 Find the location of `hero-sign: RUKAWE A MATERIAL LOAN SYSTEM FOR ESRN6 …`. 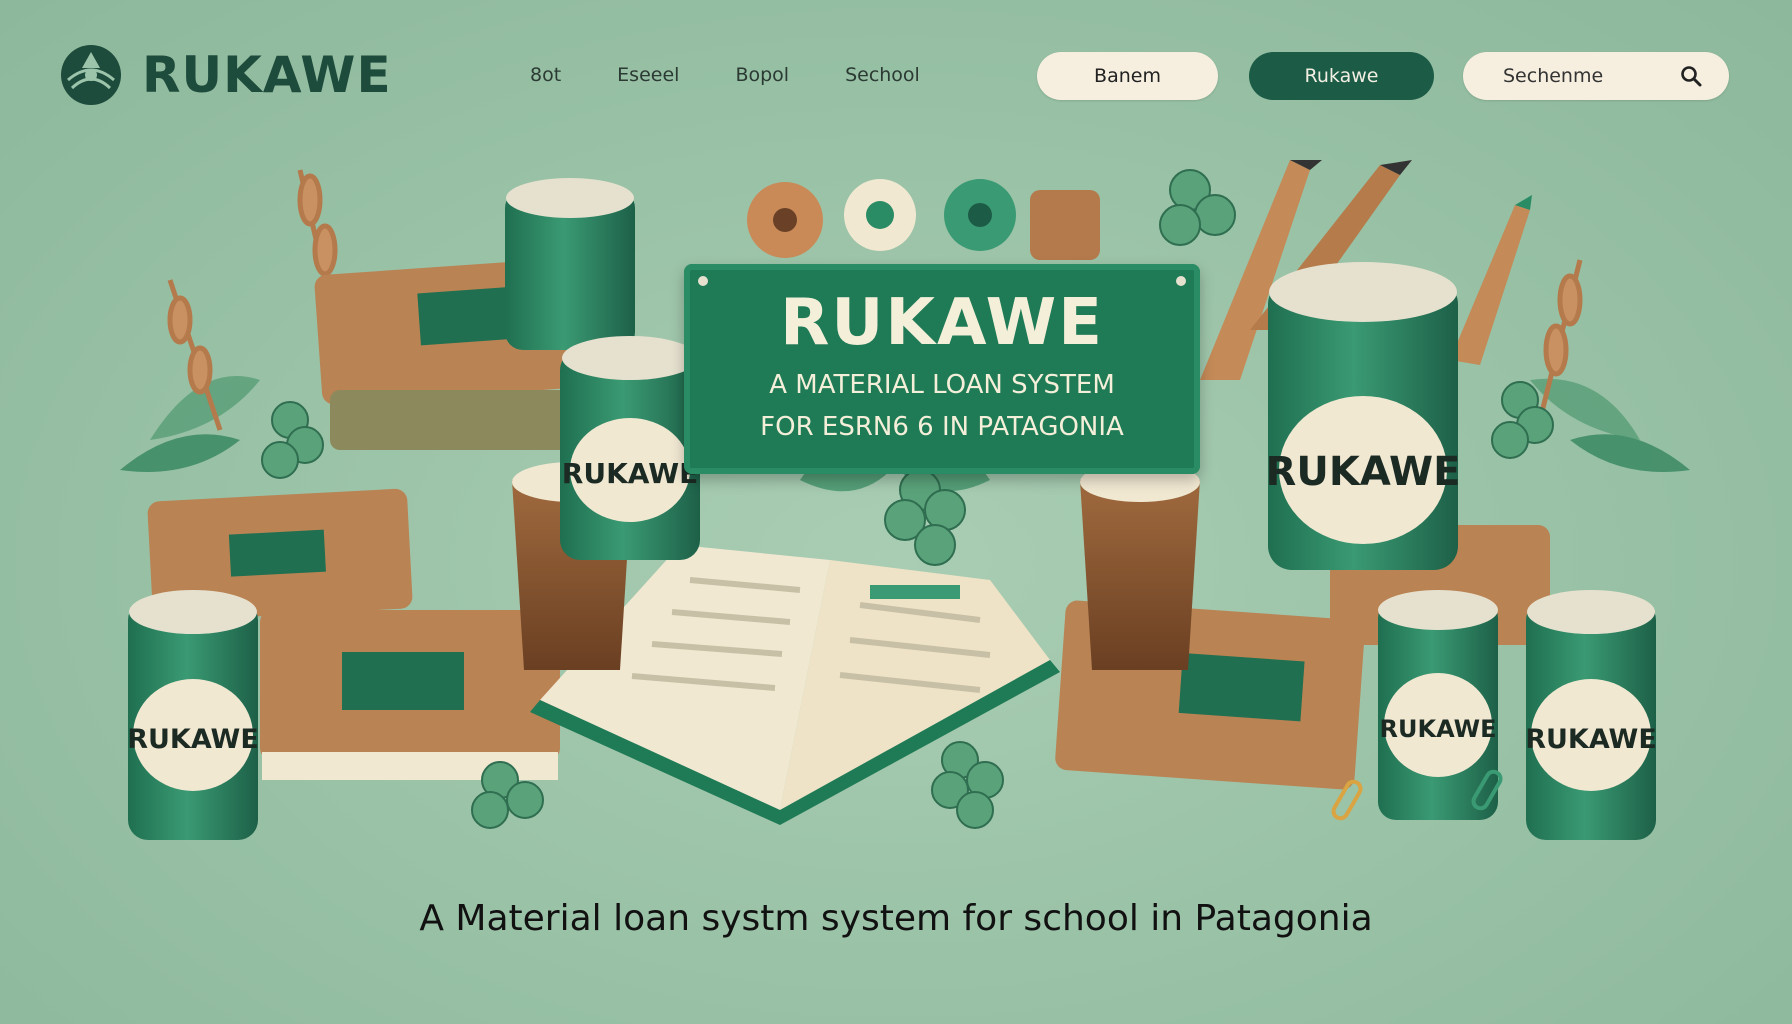

hero-sign: RUKAWE A MATERIAL LOAN SYSTEM FOR ESRN6 … is located at coordinates (942, 369).